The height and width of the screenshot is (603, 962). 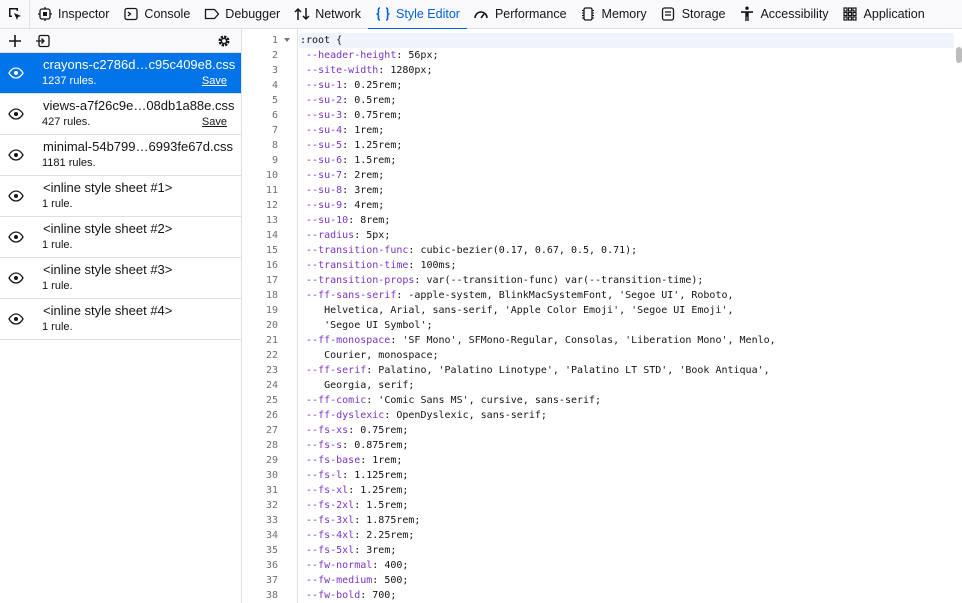 I want to click on code-line: 'Segoe UI Symbol';, so click(x=627, y=325).